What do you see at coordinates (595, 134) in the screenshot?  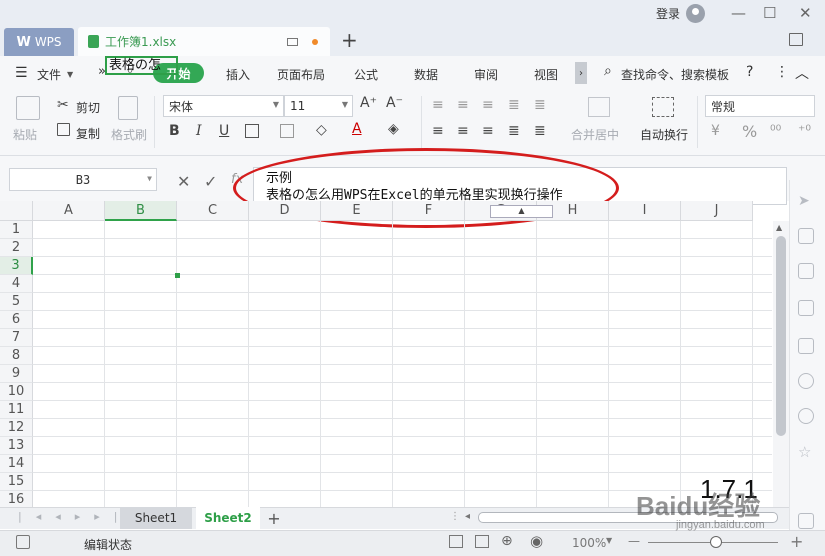 I see `merge-center-button: 合并居中` at bounding box center [595, 134].